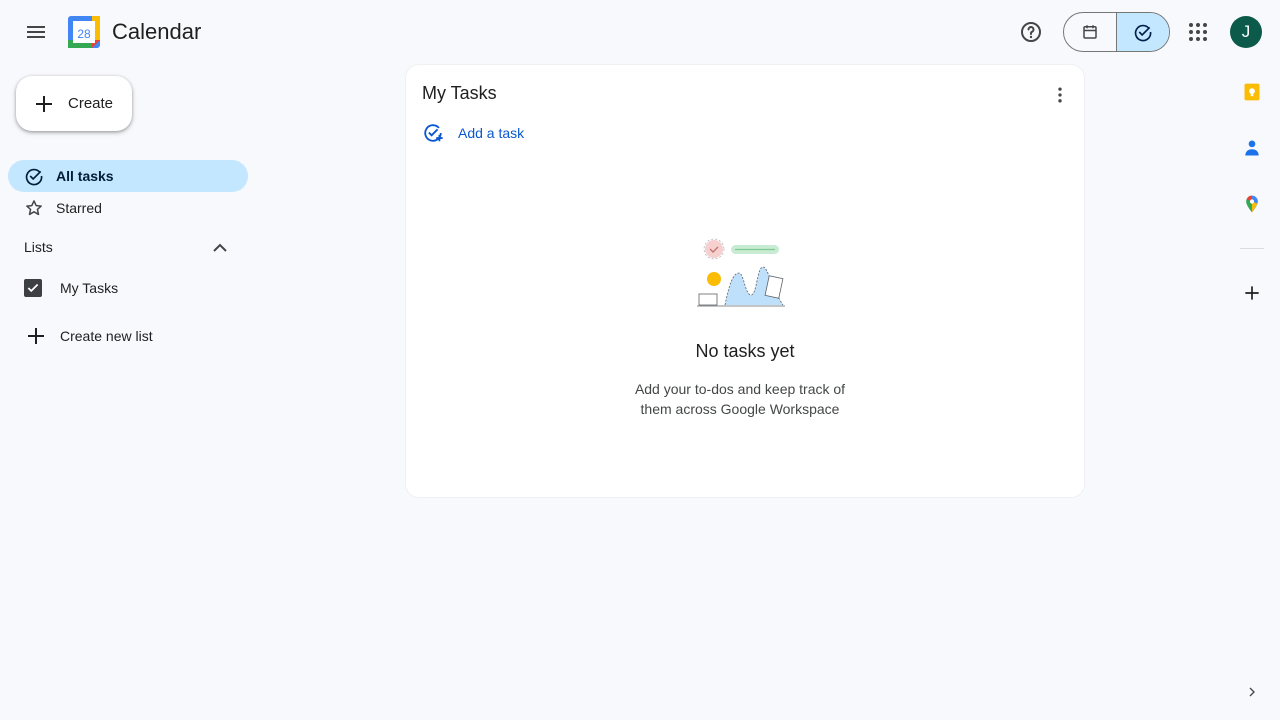 Image resolution: width=1280 pixels, height=720 pixels. I want to click on help-icon, so click(1031, 32).